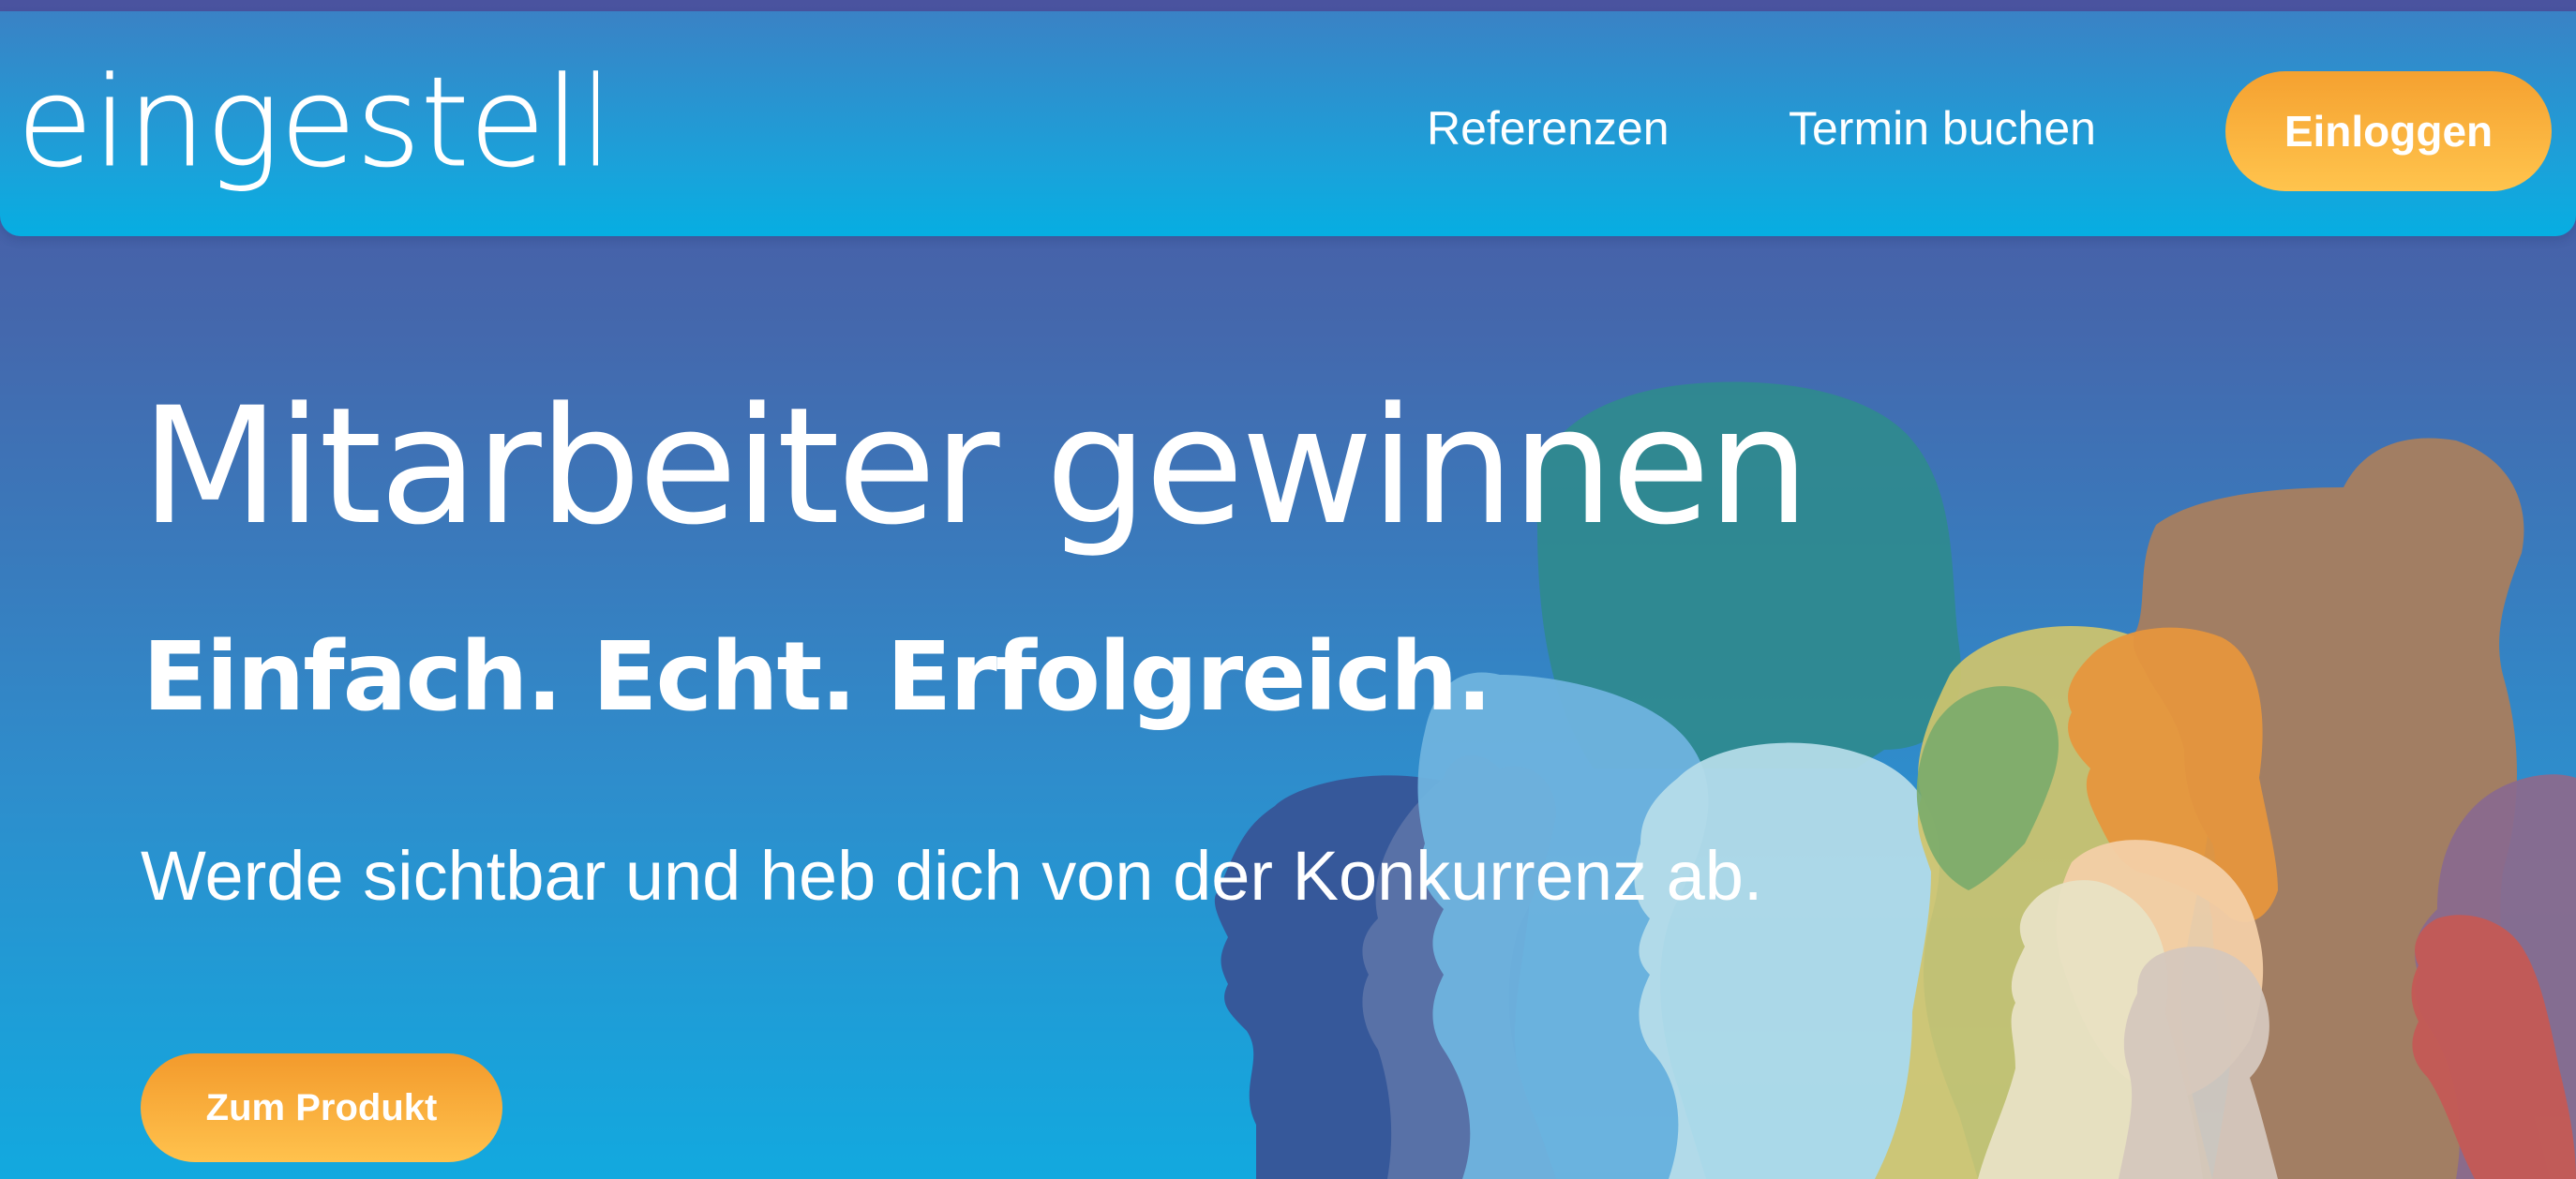 This screenshot has height=1179, width=2576. I want to click on product-cta-button: Zum Produkt, so click(322, 1107).